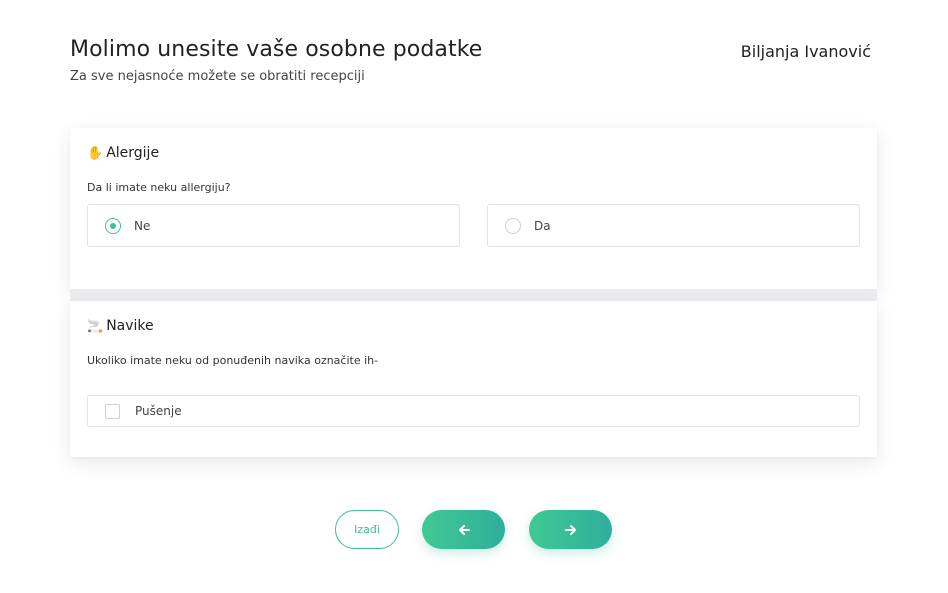 This screenshot has width=948, height=593. Describe the element at coordinates (542, 225) in the screenshot. I see `allergy-option-yes-label: Da` at that location.